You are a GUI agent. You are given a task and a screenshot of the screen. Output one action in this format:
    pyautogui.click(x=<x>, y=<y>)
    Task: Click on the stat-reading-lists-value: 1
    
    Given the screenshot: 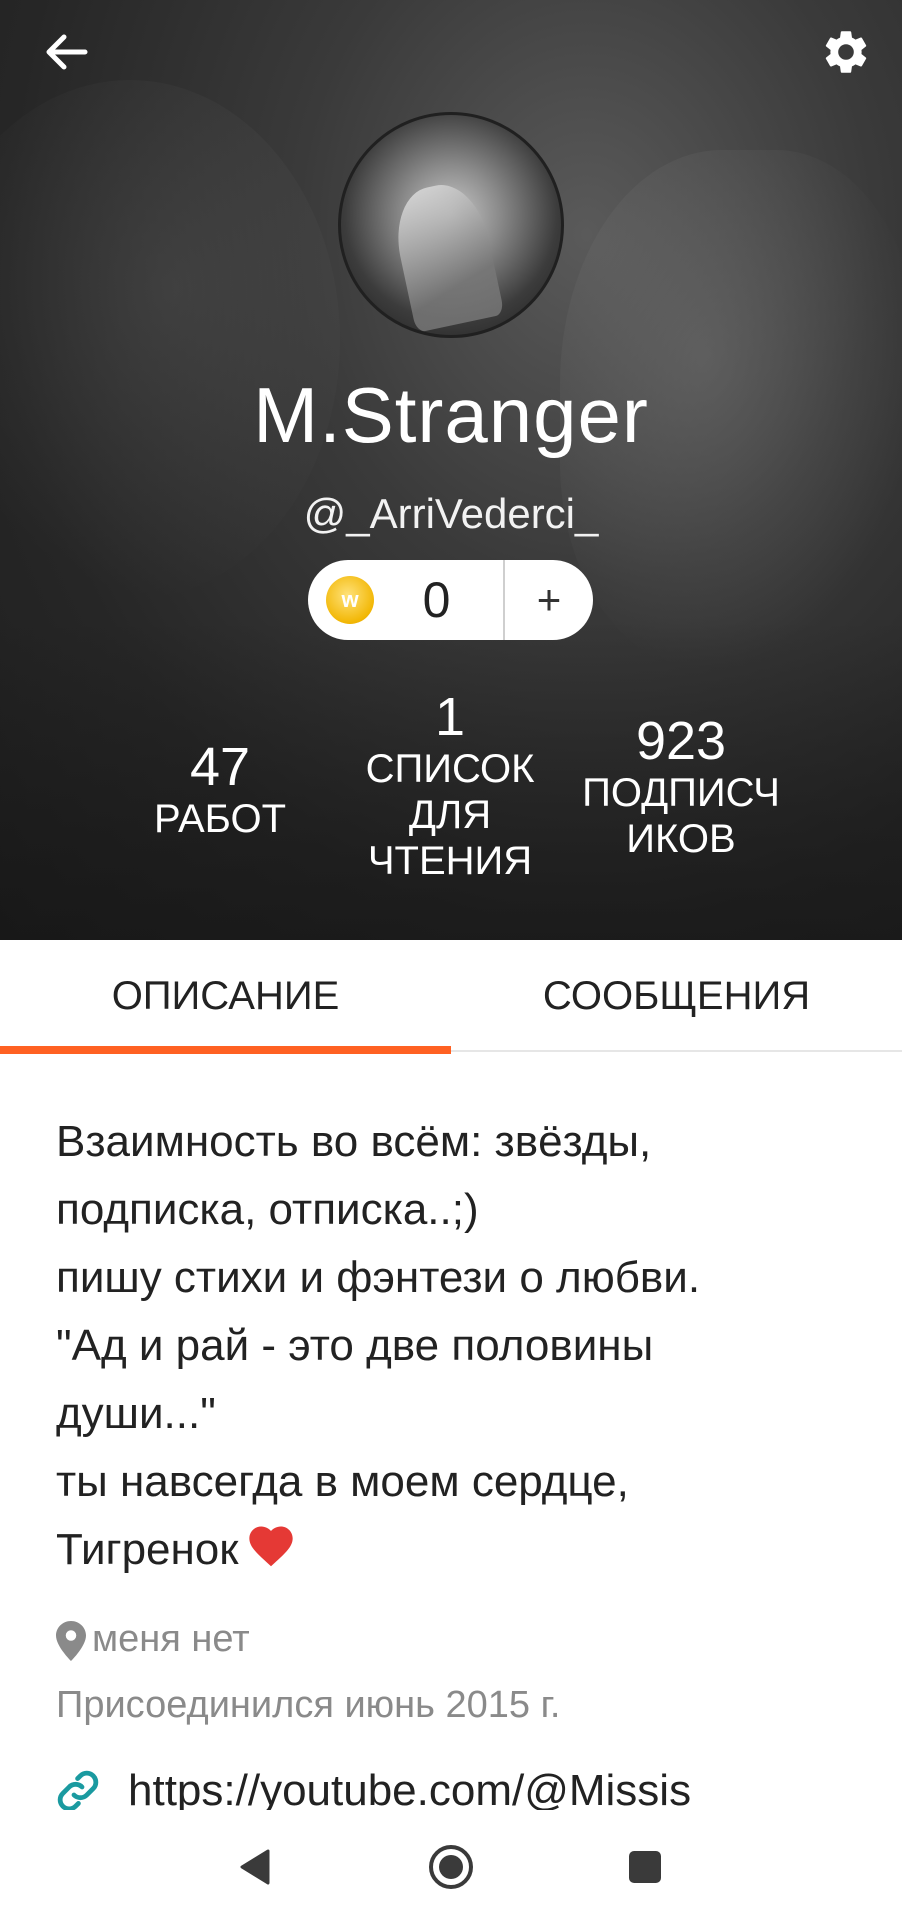 What is the action you would take?
    pyautogui.click(x=450, y=717)
    